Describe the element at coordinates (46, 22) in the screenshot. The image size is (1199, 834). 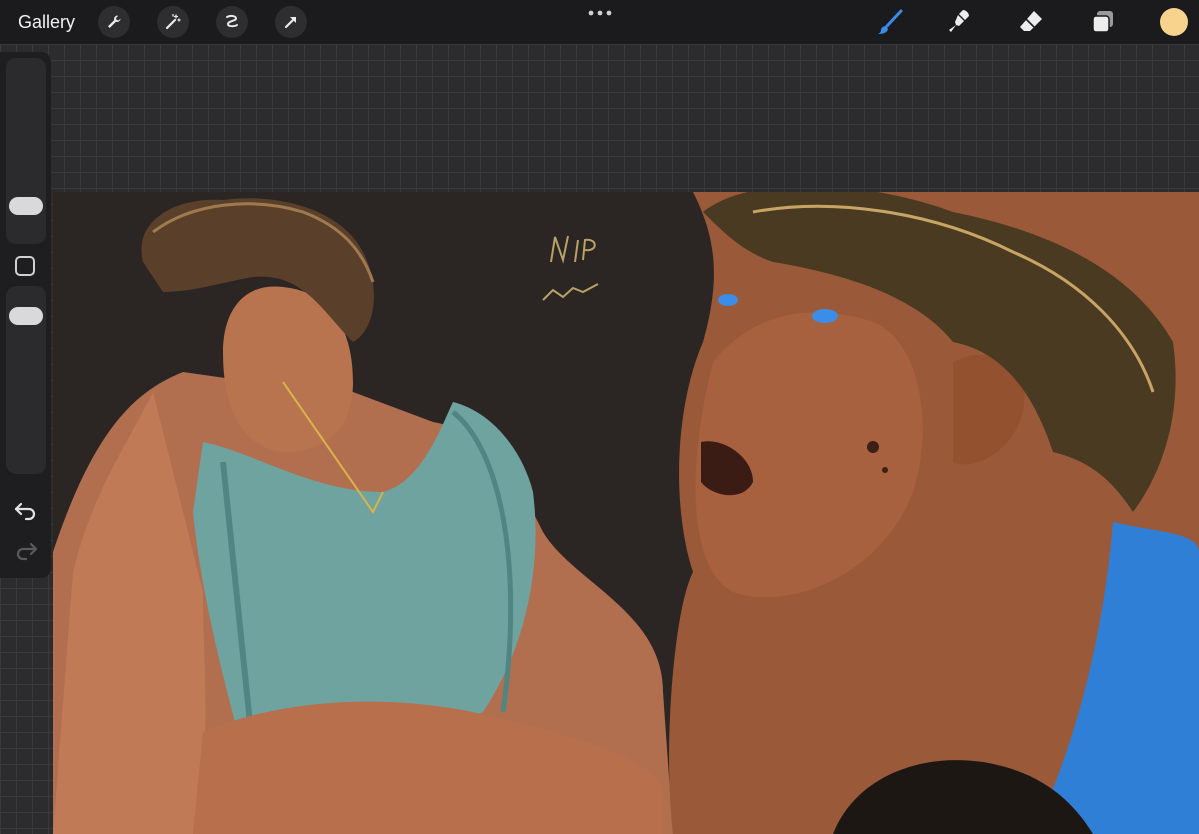
I see `gallery-button: Gallery` at that location.